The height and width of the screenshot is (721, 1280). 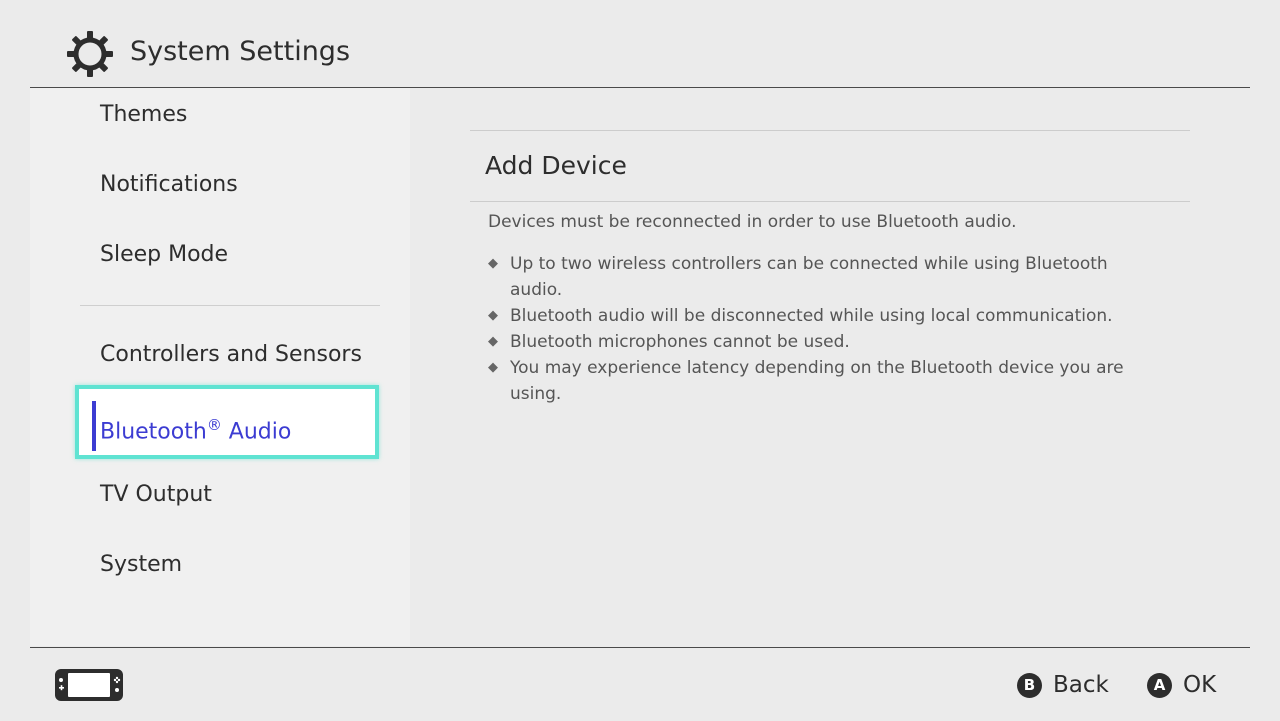 What do you see at coordinates (1159, 685) in the screenshot?
I see `a-button-icon: A` at bounding box center [1159, 685].